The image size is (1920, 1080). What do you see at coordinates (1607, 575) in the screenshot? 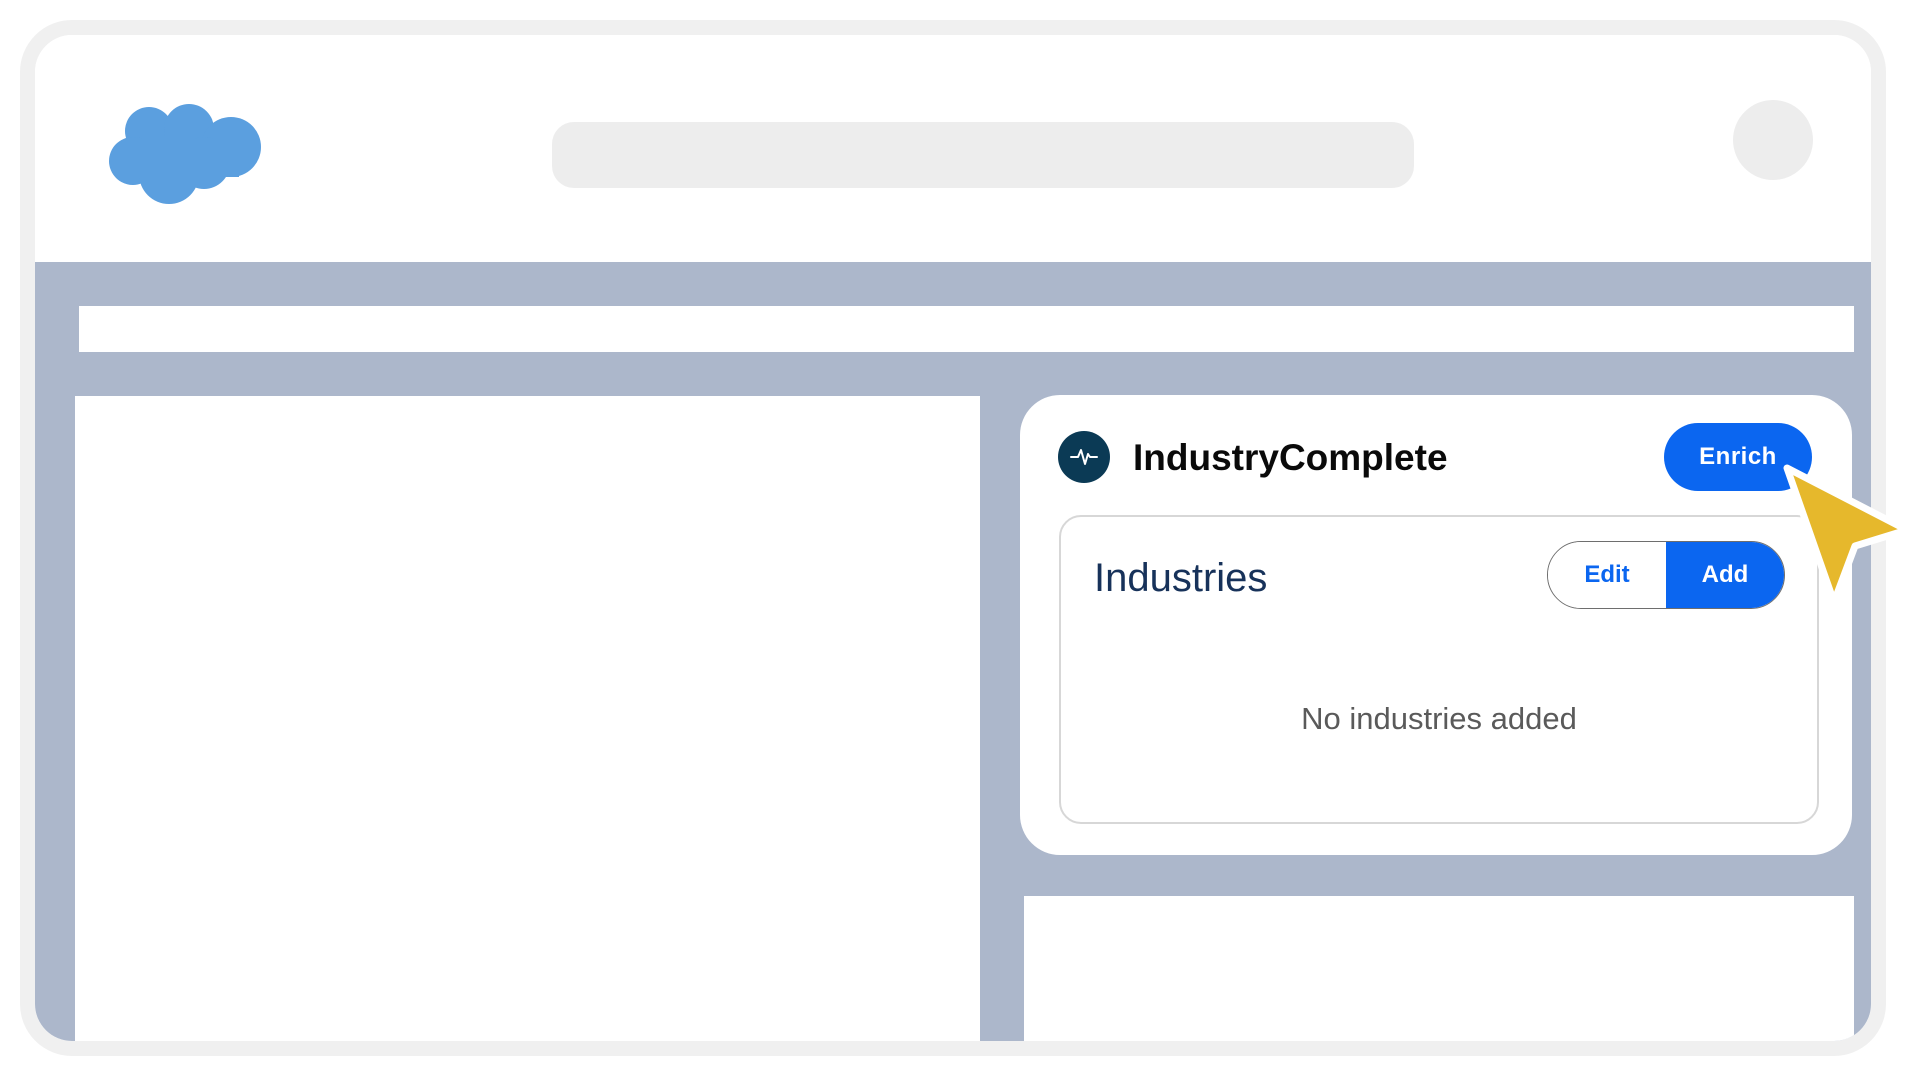
I see `edit-button: Edit` at bounding box center [1607, 575].